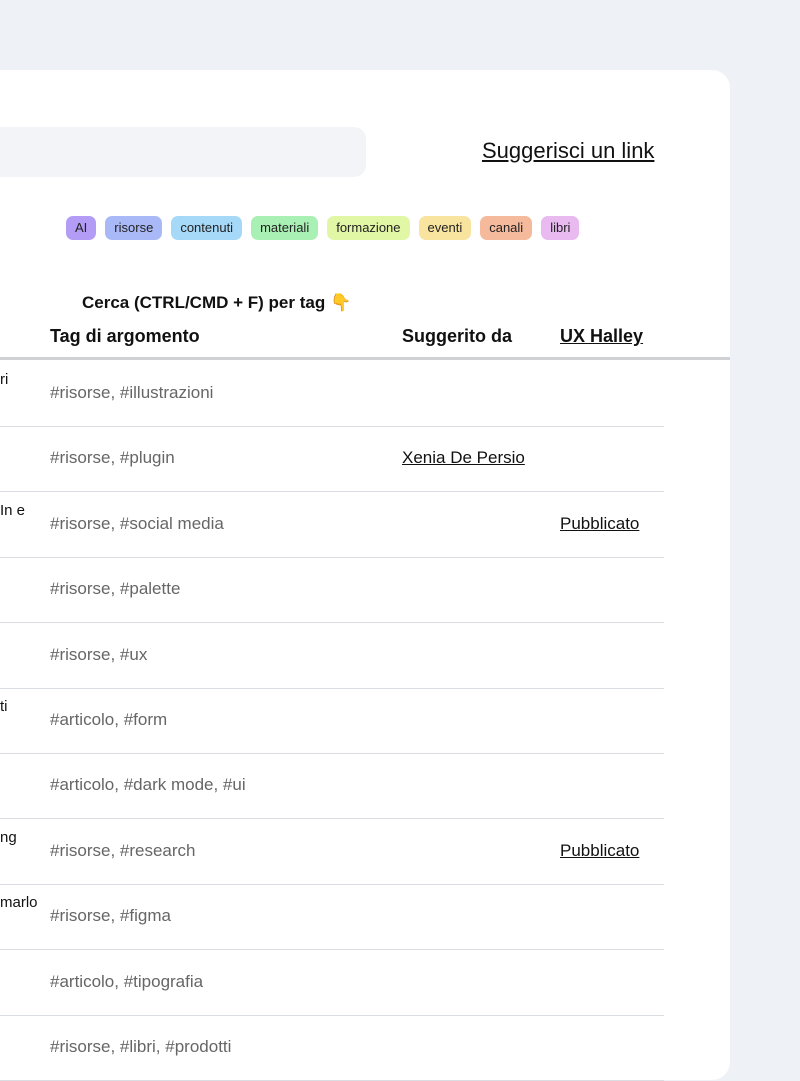  What do you see at coordinates (132, 392) in the screenshot?
I see `topic-tags-cell: #risorse, #illustrazioni` at bounding box center [132, 392].